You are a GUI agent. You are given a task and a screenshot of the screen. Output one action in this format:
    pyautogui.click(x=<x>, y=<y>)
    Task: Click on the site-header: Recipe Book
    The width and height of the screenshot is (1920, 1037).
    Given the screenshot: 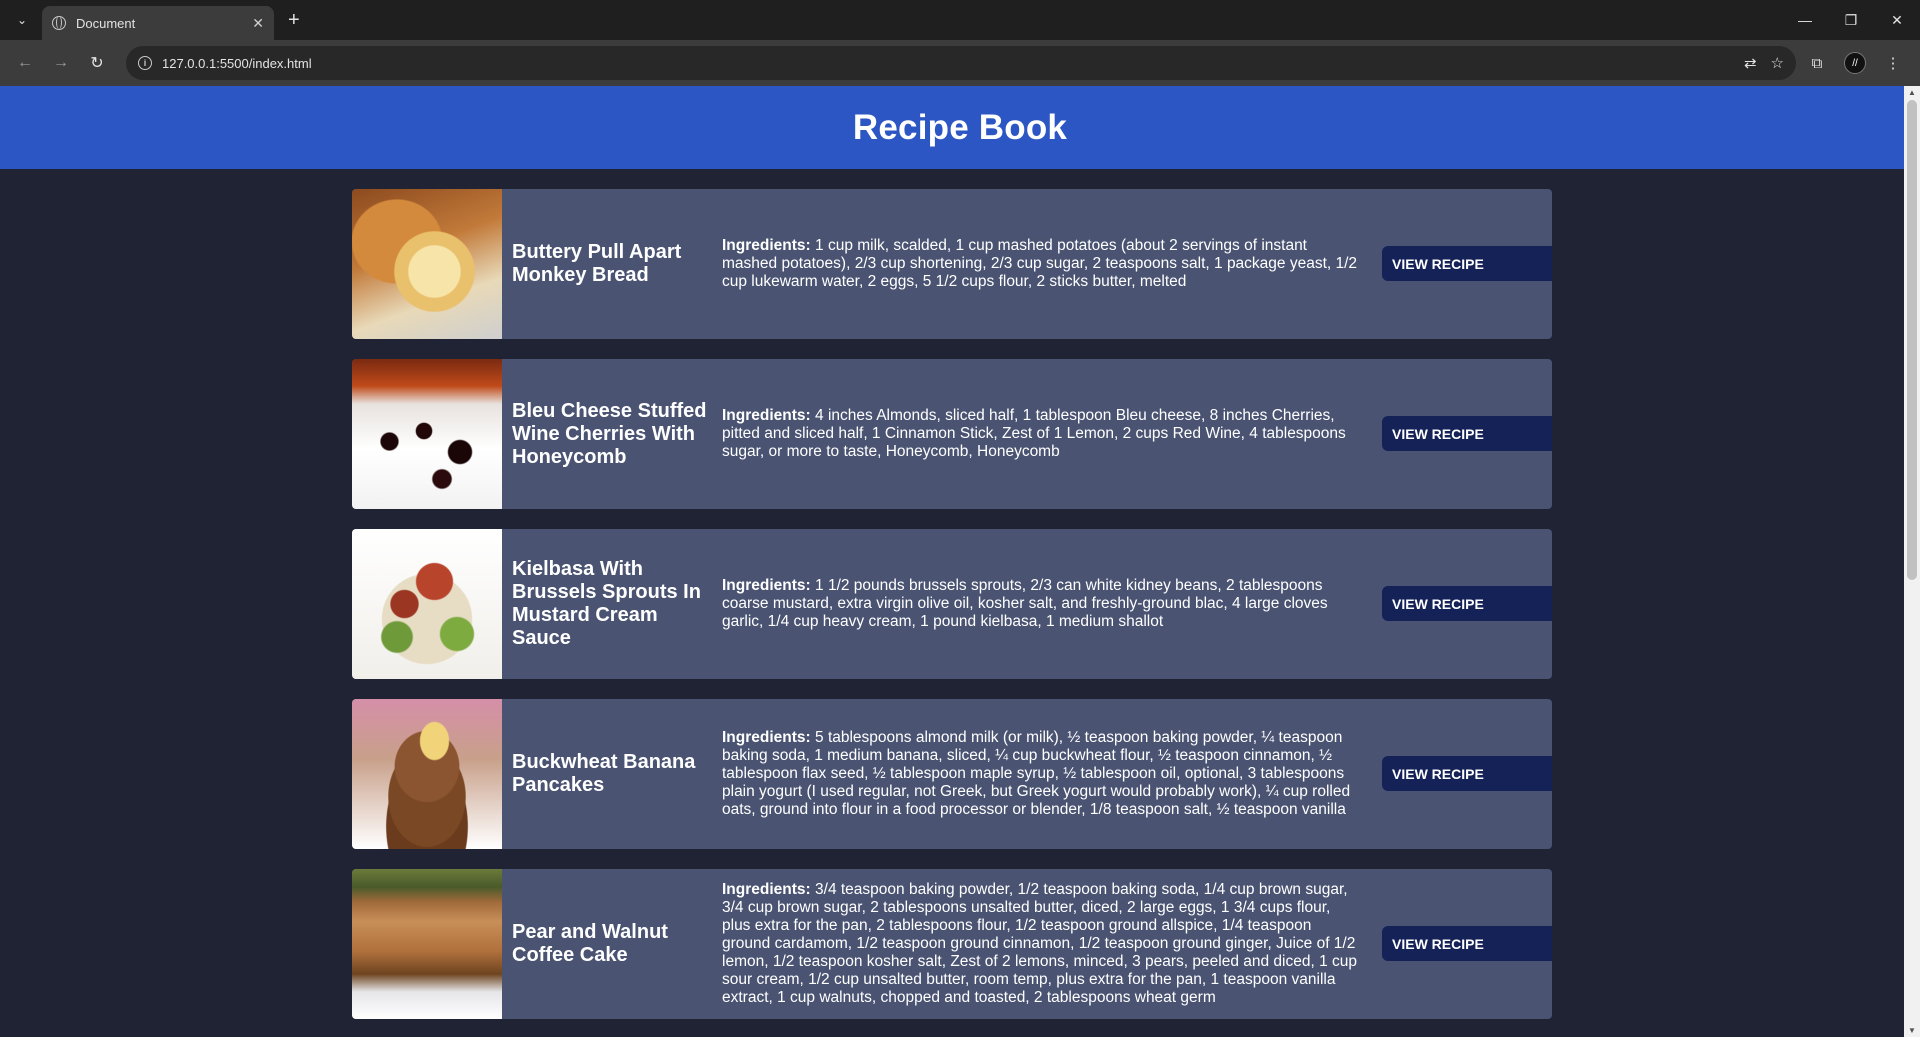 What is the action you would take?
    pyautogui.click(x=960, y=127)
    